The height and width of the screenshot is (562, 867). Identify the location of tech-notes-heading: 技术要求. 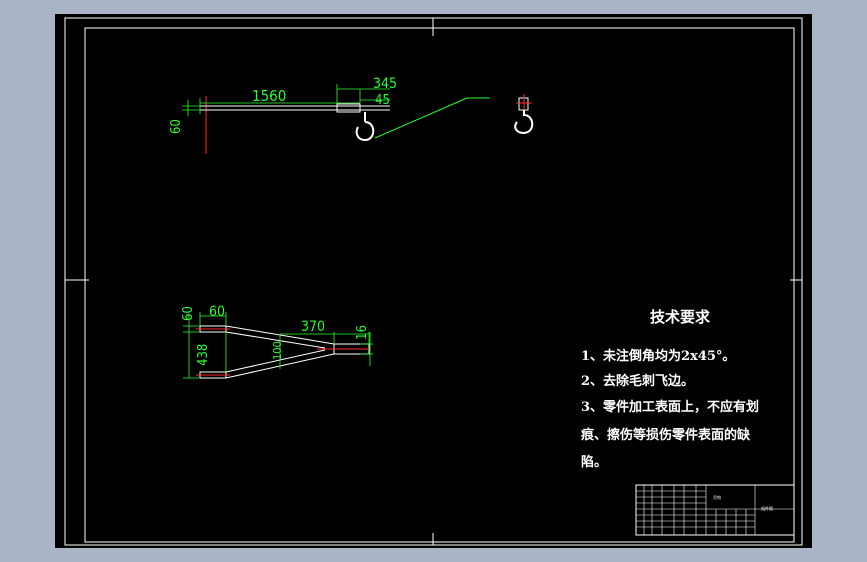
(680, 317).